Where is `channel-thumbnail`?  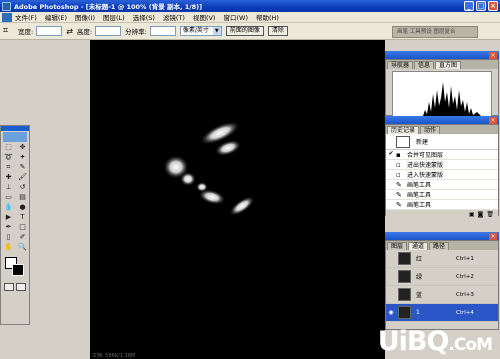
channel-thumbnail is located at coordinates (404, 312).